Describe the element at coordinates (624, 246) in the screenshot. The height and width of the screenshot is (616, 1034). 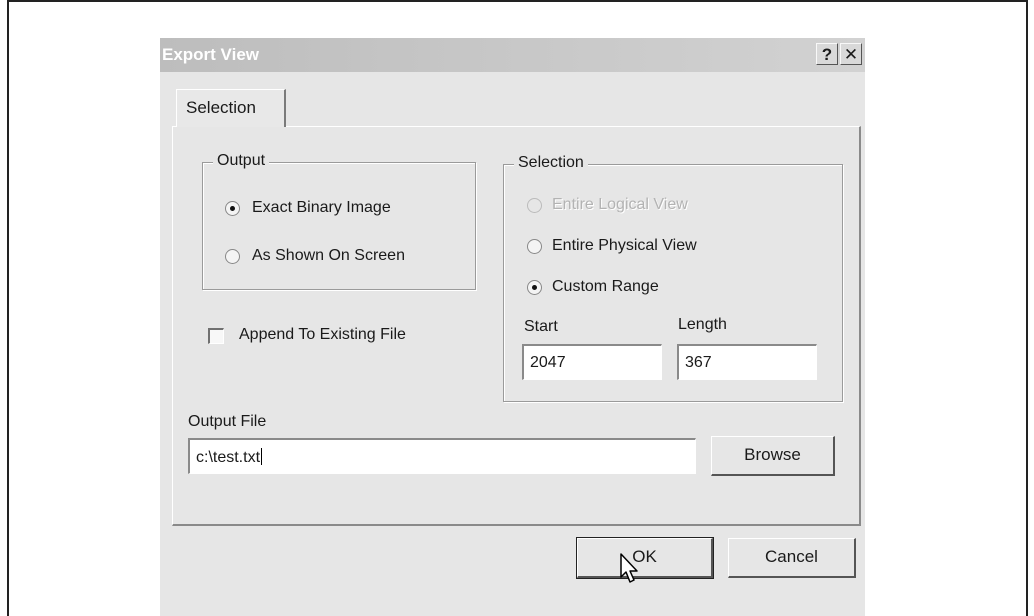
I see `radio-label-entire-physical-view: Entire Physical View` at that location.